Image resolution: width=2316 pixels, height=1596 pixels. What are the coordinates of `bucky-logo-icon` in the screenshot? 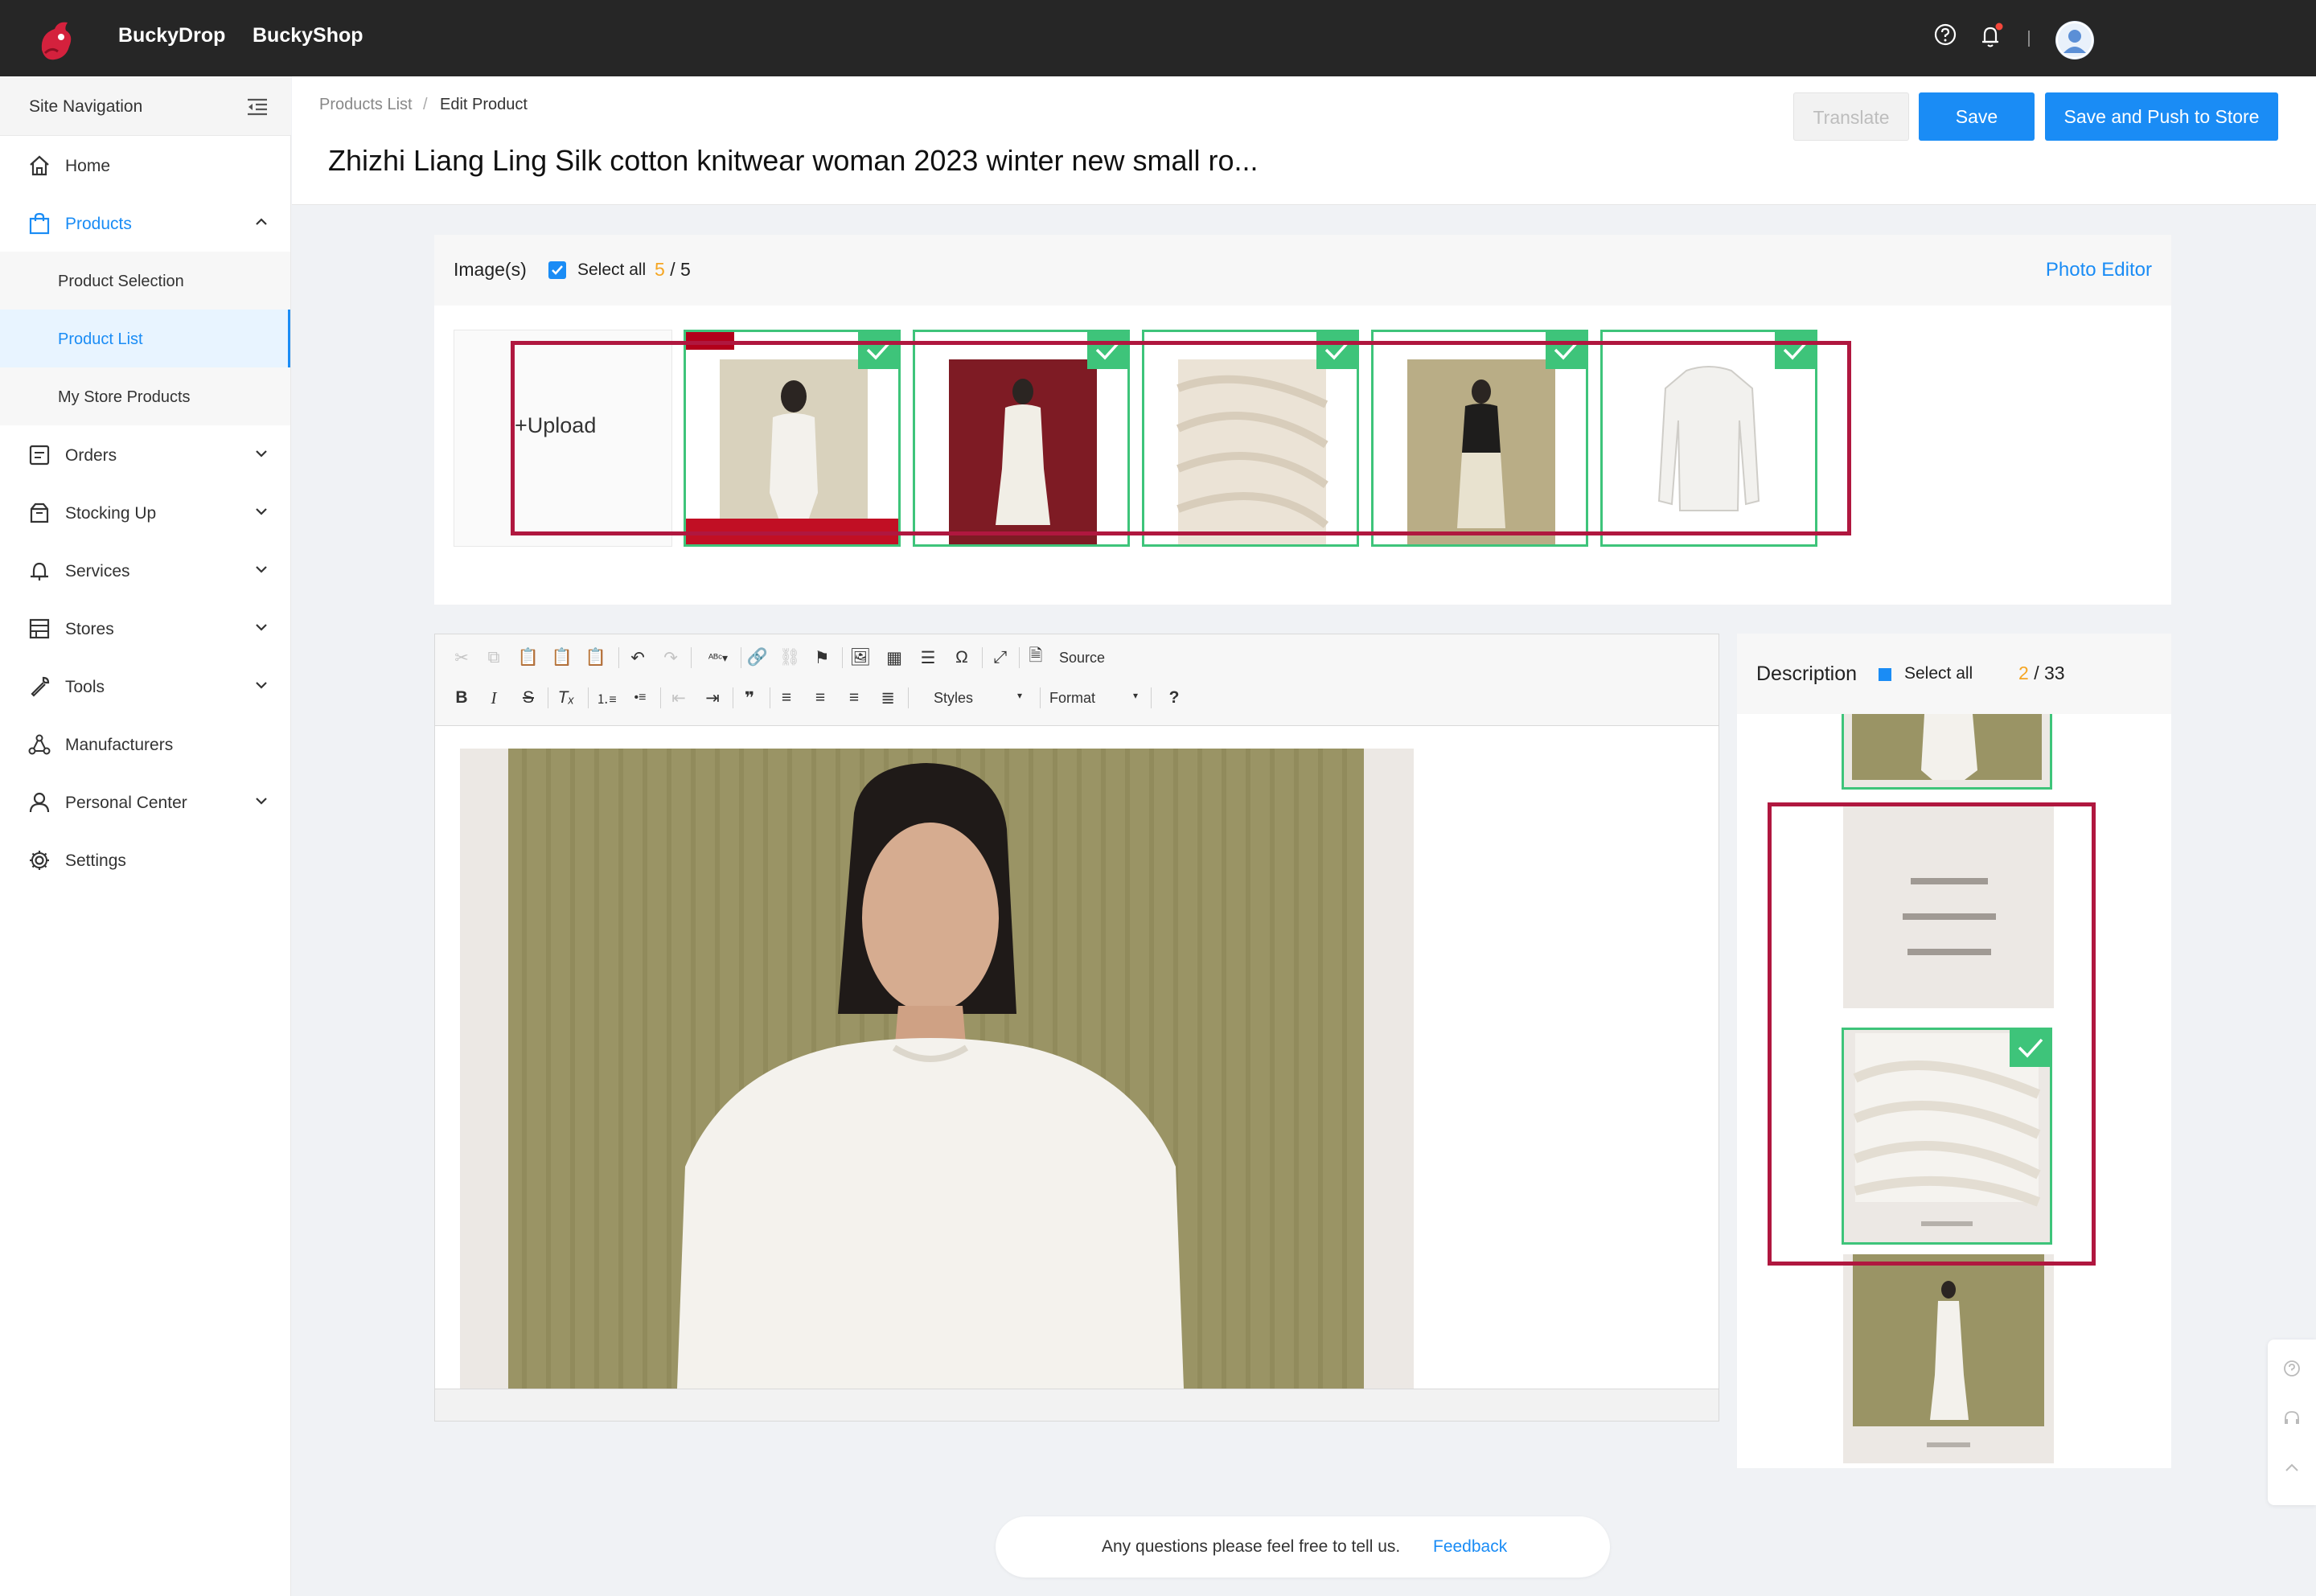 It's located at (56, 42).